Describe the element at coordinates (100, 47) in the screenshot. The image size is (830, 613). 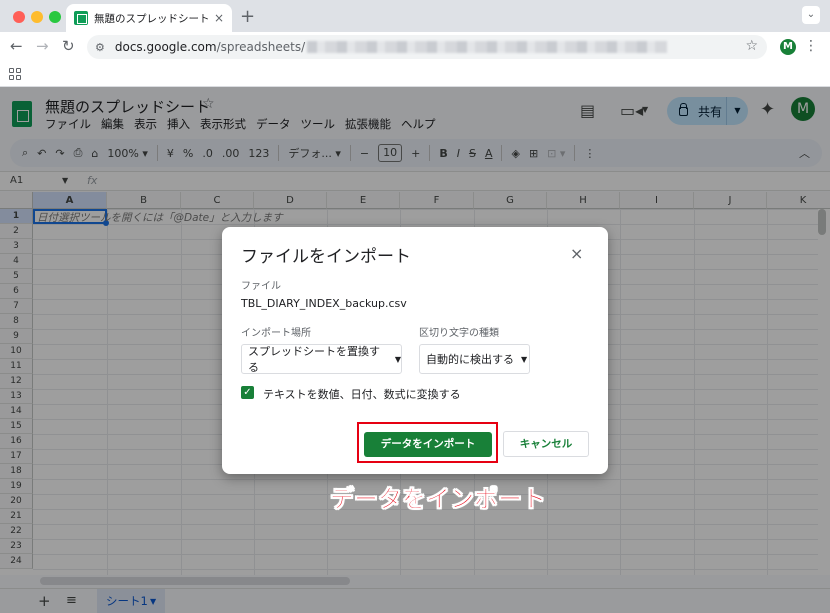
I see `site-info-icon: ⚙` at that location.